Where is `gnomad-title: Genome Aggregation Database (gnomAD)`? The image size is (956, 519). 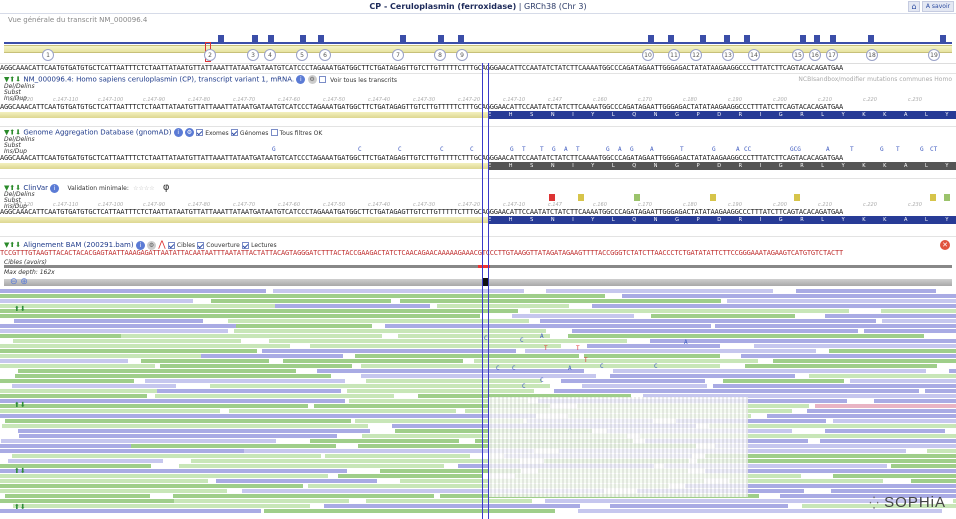 gnomad-title: Genome Aggregation Database (gnomAD) is located at coordinates (97, 133).